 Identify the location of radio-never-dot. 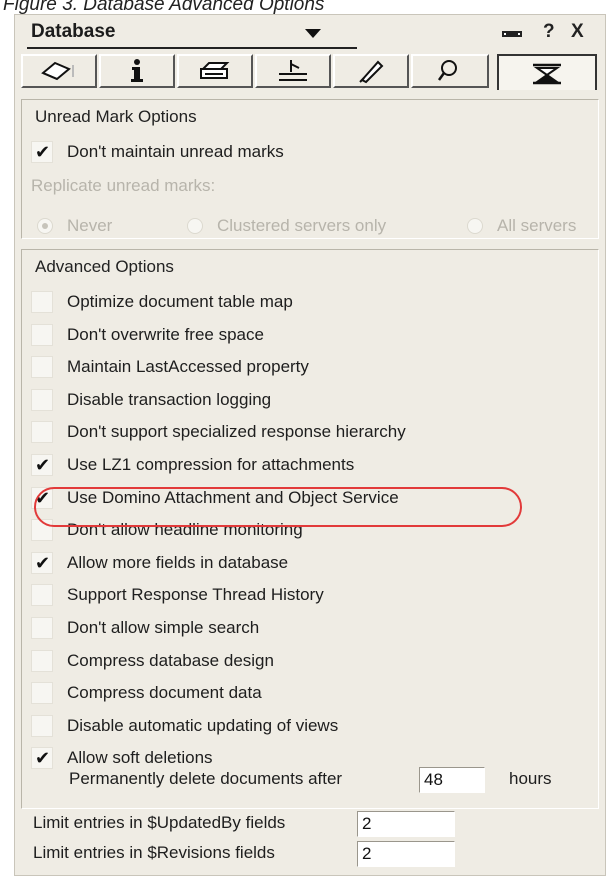
(45, 226).